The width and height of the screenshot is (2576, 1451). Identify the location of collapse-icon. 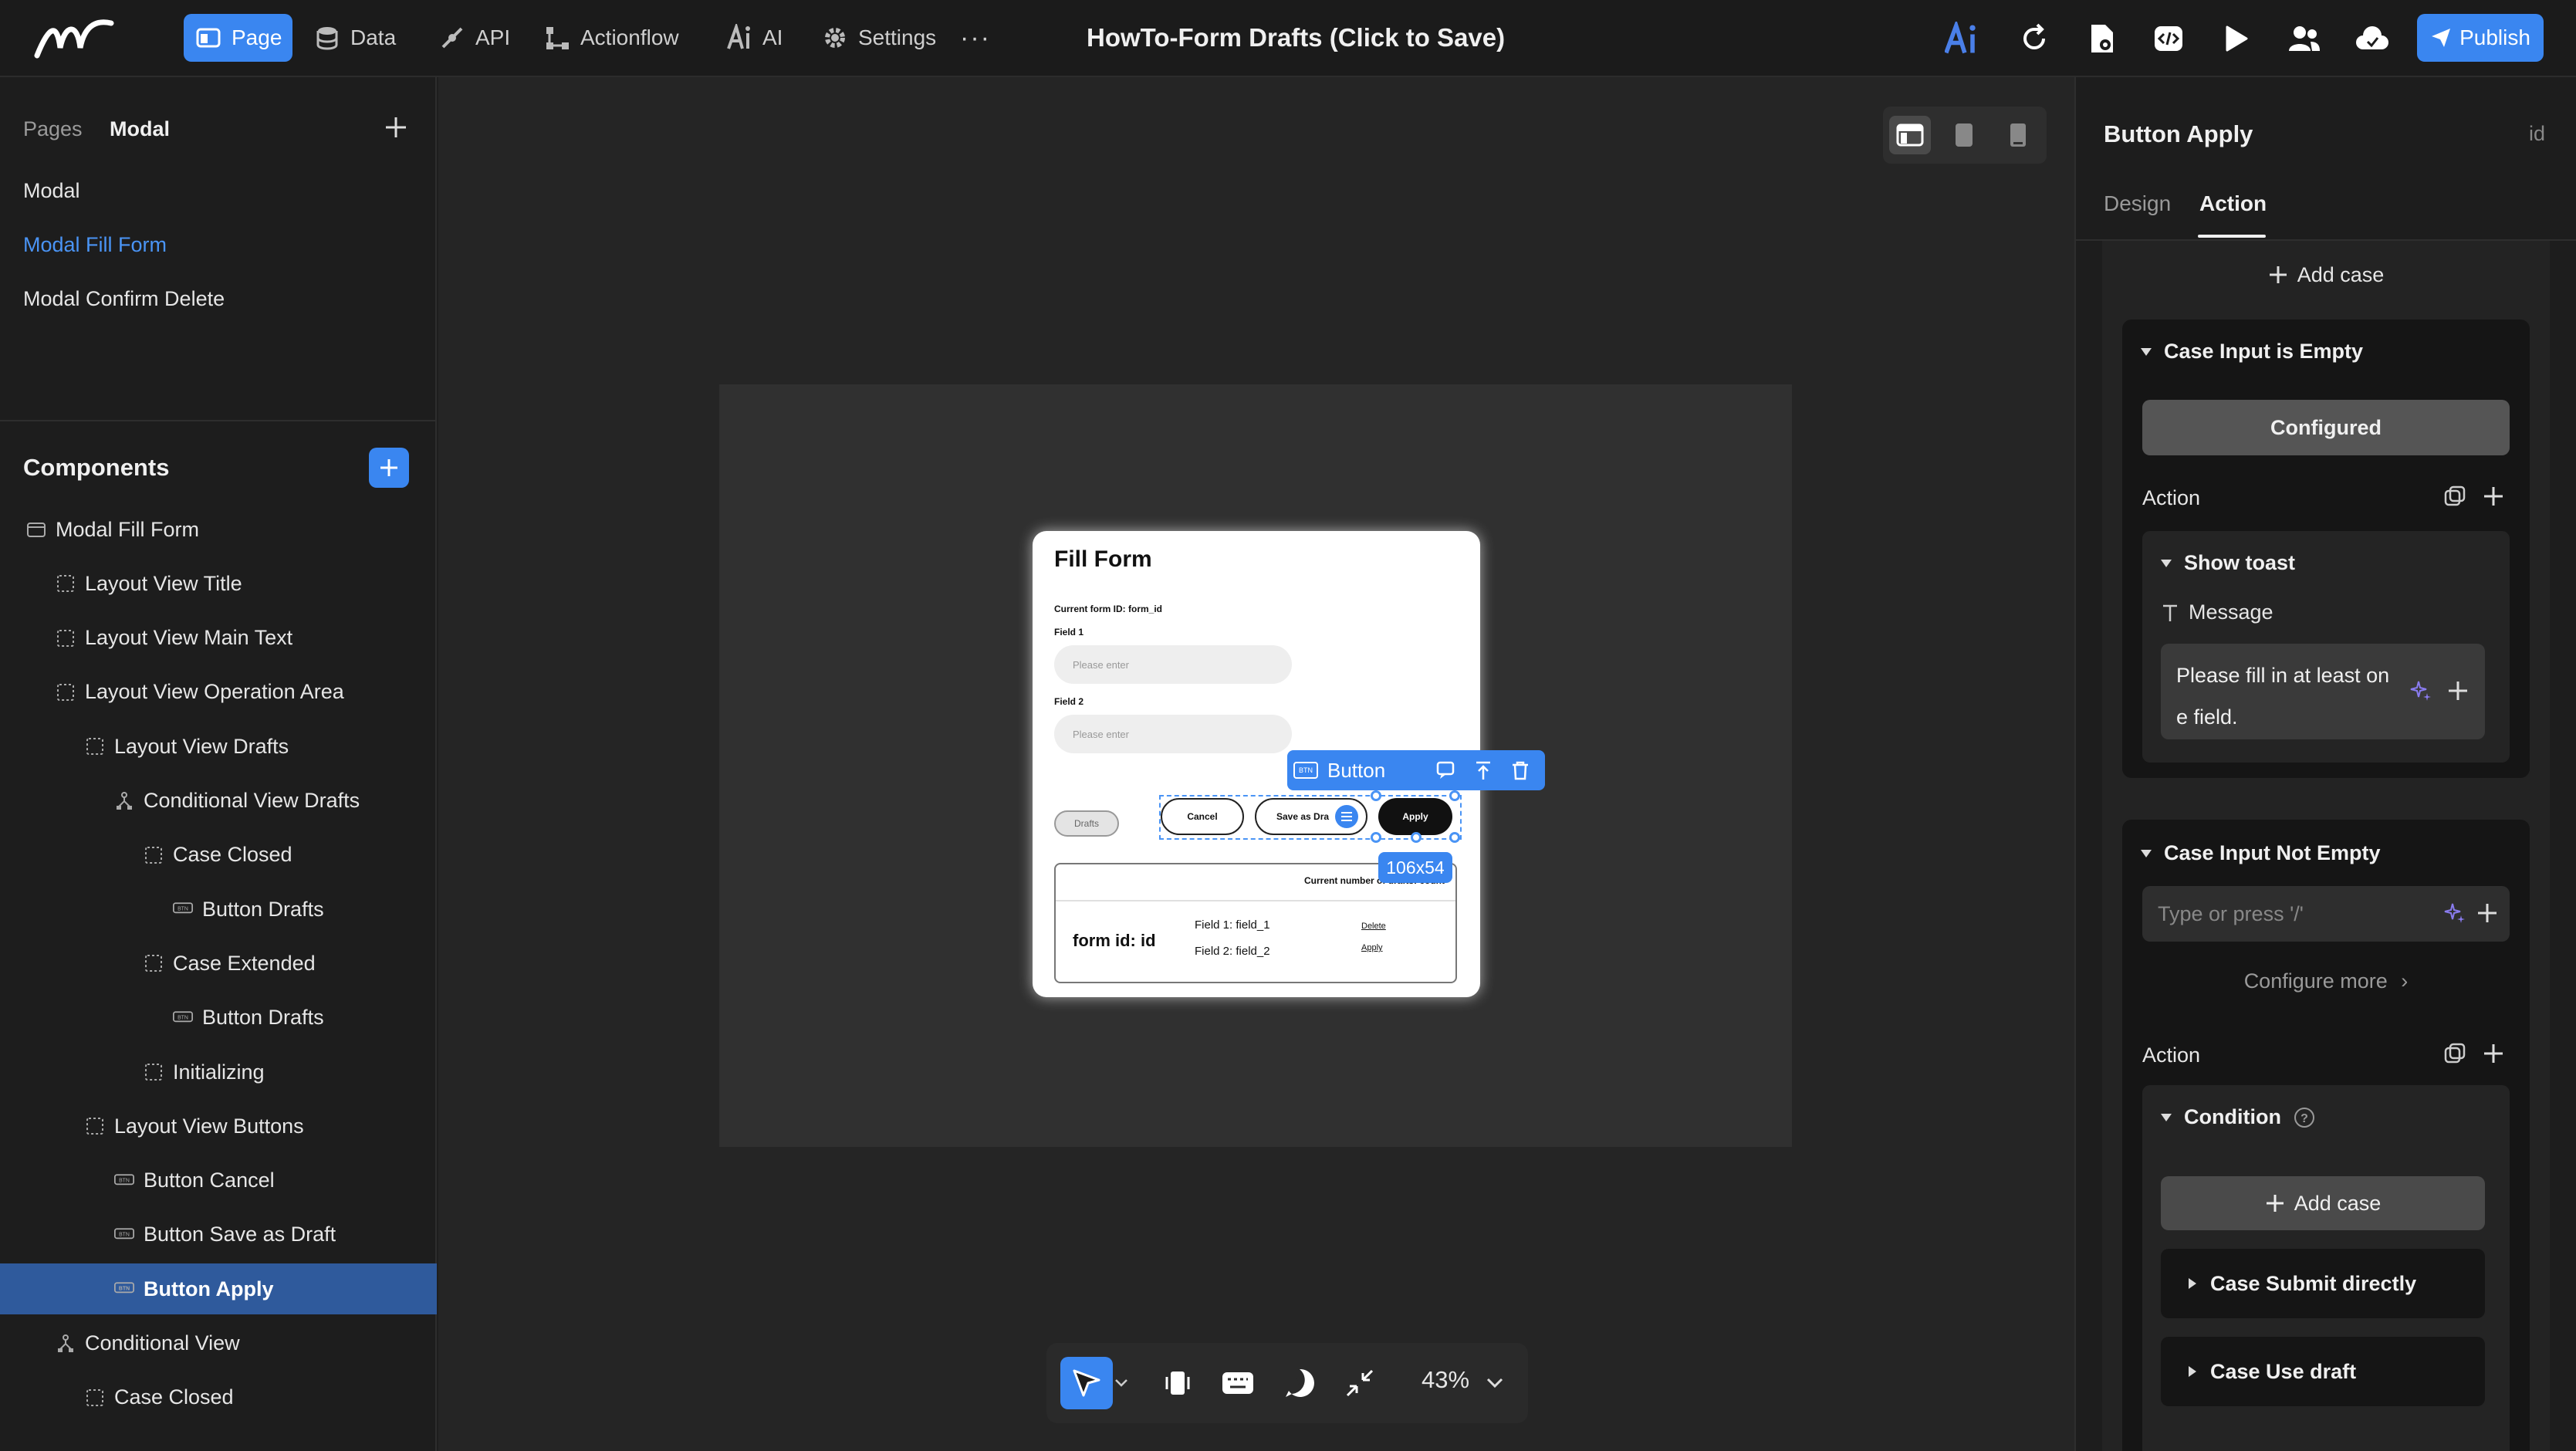
(1360, 1383).